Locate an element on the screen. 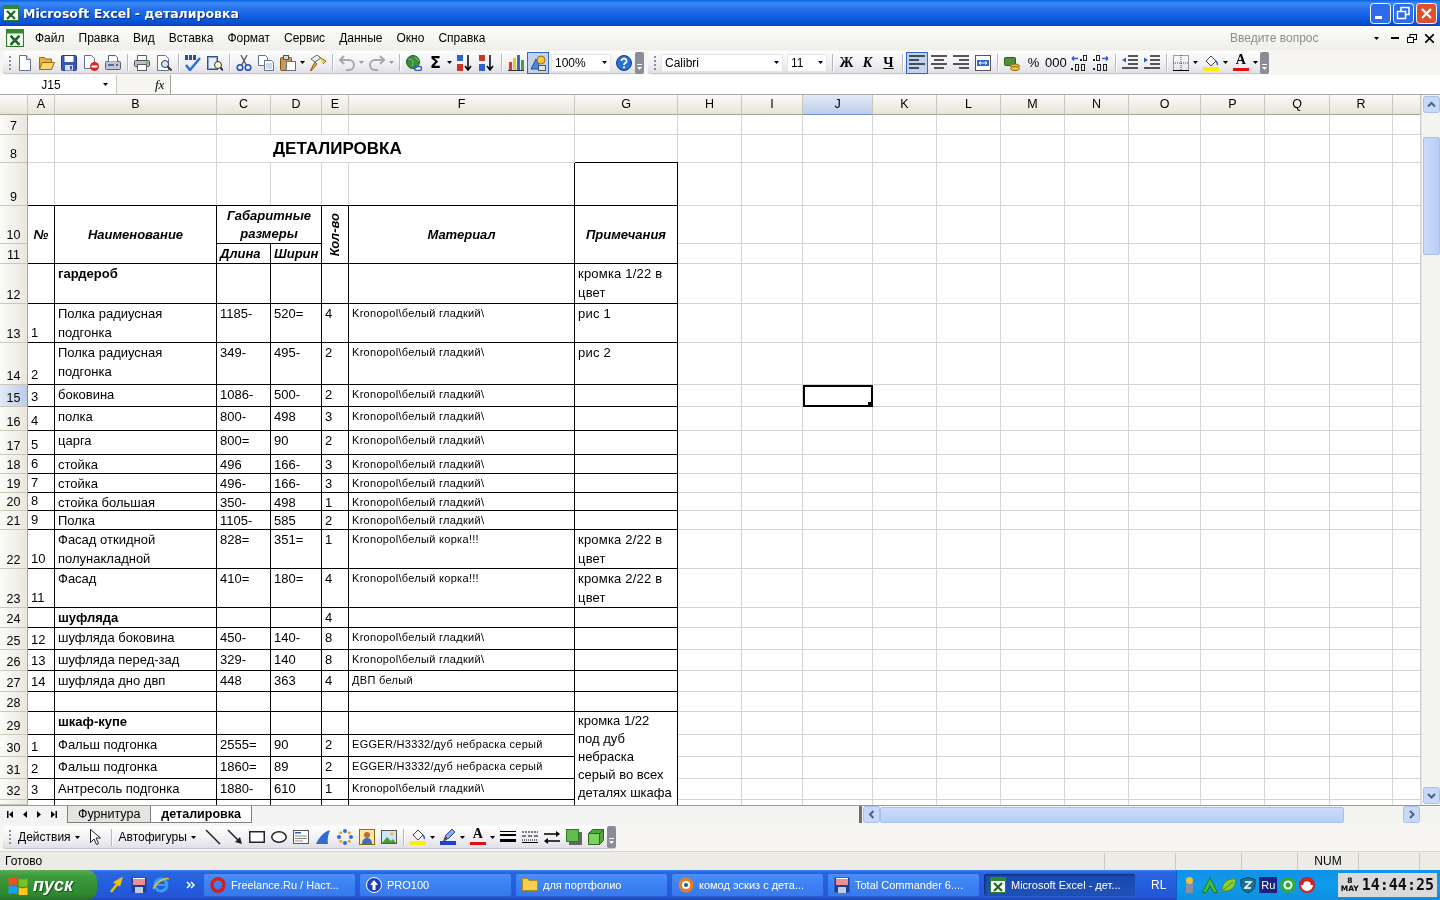 Image resolution: width=1440 pixels, height=900 pixels. formula-field is located at coordinates (805, 84).